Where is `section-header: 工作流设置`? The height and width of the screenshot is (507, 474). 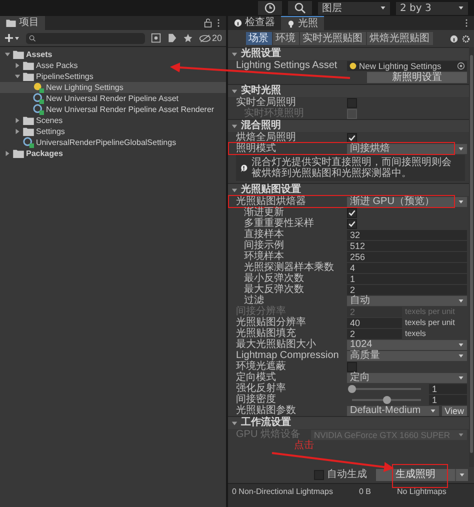
section-header: 工作流设置 is located at coordinates (348, 422).